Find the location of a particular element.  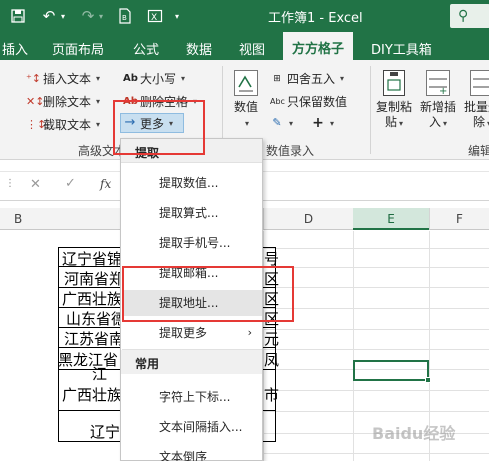

case-button: Ab 大小写 ▾ is located at coordinates (154, 78).